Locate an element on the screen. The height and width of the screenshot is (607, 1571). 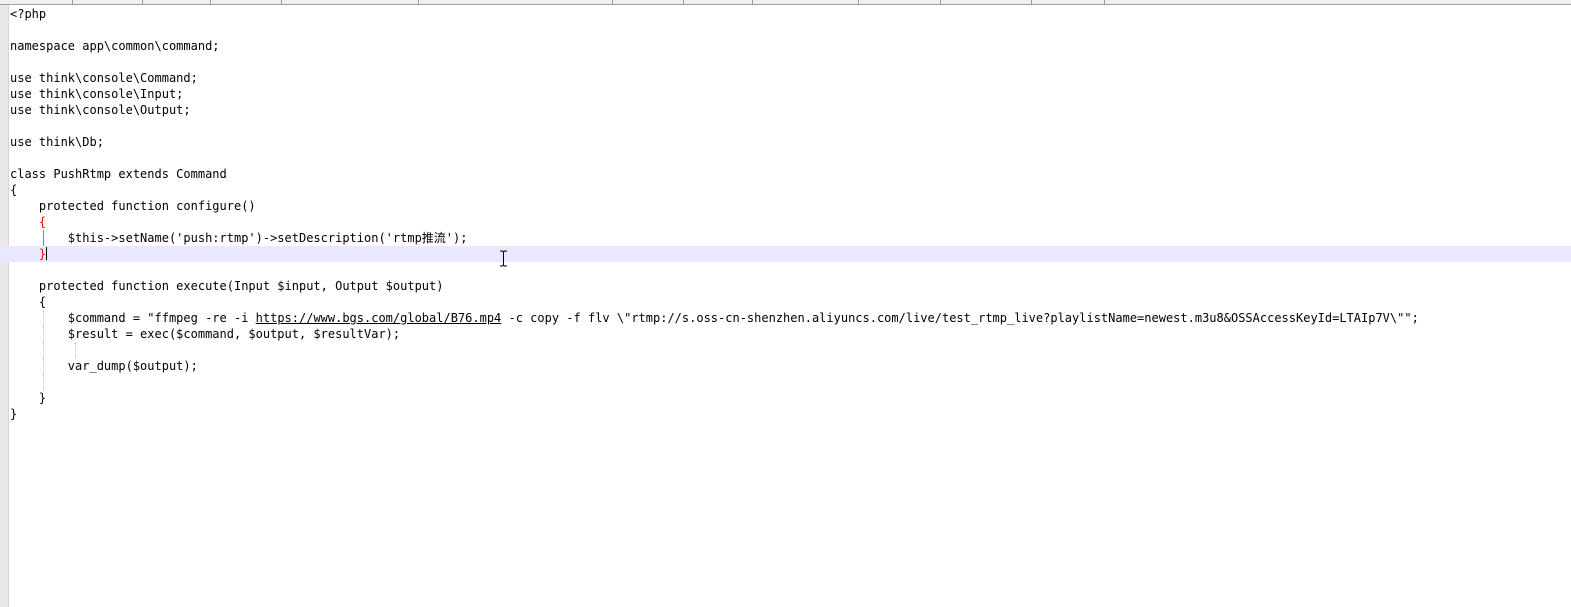
tab-strip is located at coordinates (785, 2).